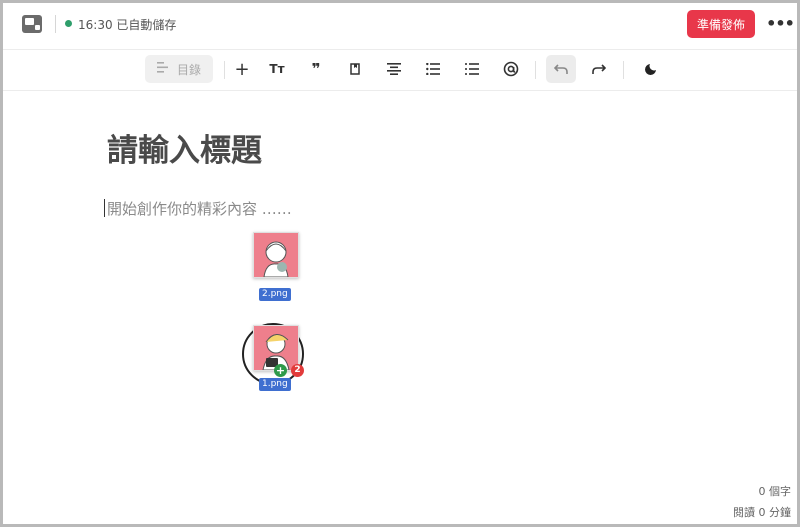 The image size is (800, 527). What do you see at coordinates (276, 255) in the screenshot?
I see `dragged-image-thumbnail` at bounding box center [276, 255].